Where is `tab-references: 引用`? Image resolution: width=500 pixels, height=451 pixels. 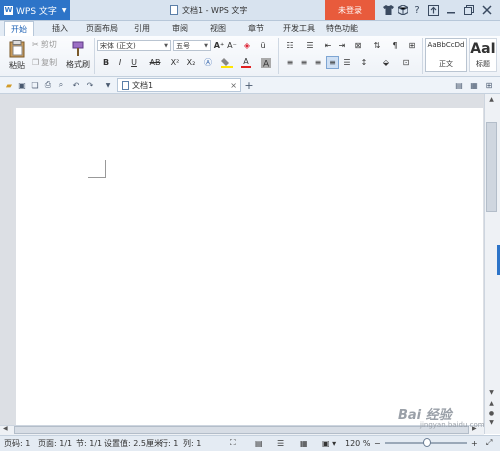
tab-references: 引用 is located at coordinates (142, 28).